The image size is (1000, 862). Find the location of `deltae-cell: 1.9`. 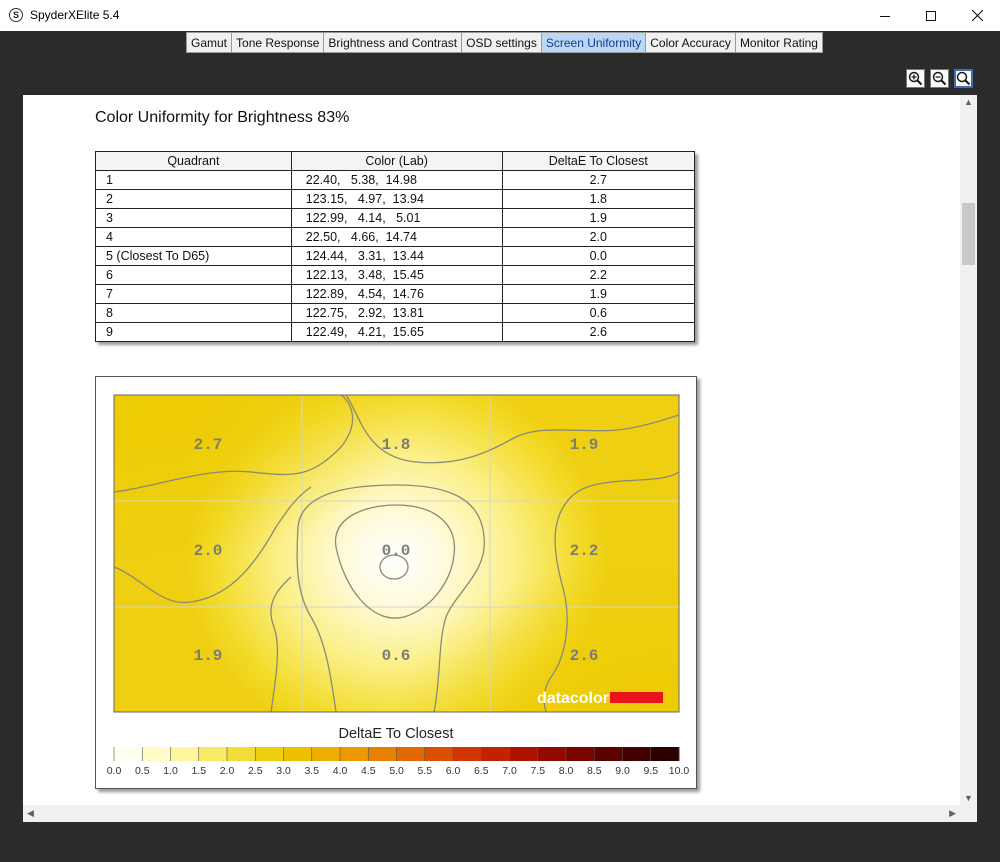

deltae-cell: 1.9 is located at coordinates (598, 218).